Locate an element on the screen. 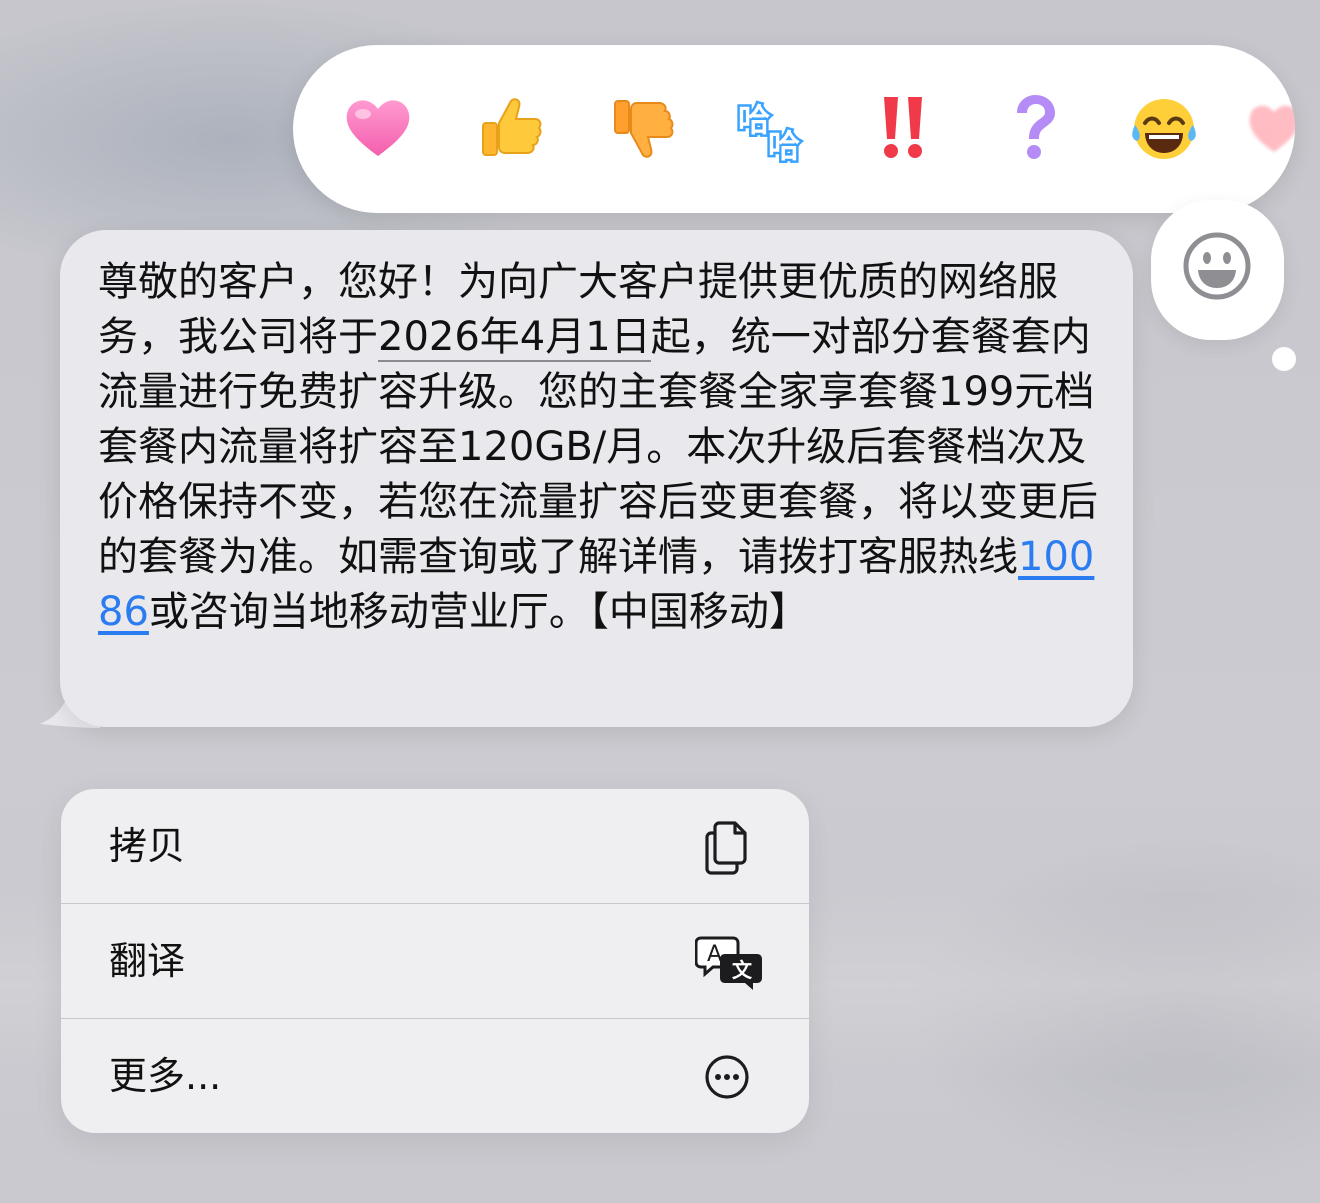 The width and height of the screenshot is (1320, 1203). reaction-thumbs-down-icon is located at coordinates (642, 128).